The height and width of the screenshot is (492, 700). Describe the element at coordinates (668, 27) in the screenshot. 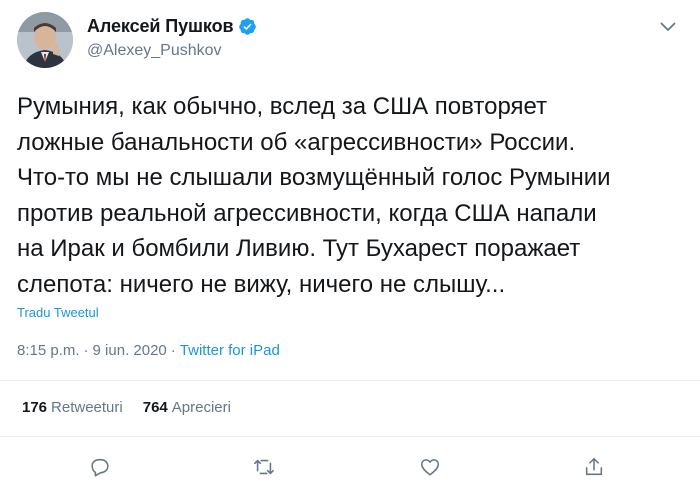

I see `chevron-down-icon` at that location.